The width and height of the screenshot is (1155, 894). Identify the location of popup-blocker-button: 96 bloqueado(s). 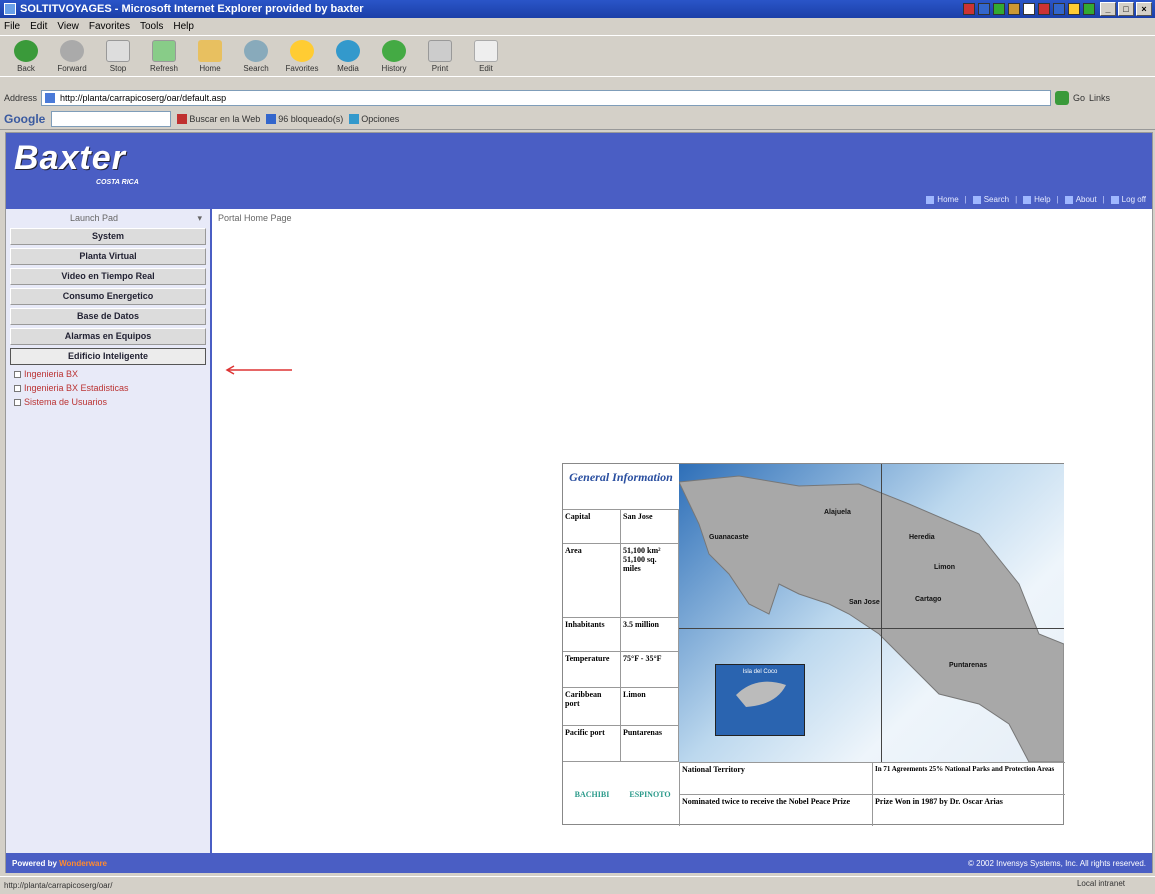
(304, 118).